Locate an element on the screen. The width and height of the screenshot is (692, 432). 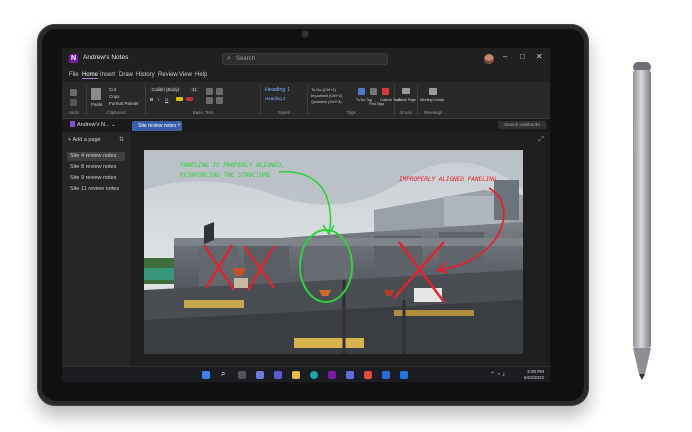
ribbon-group-undo: Undo is located at coordinates (74, 100).